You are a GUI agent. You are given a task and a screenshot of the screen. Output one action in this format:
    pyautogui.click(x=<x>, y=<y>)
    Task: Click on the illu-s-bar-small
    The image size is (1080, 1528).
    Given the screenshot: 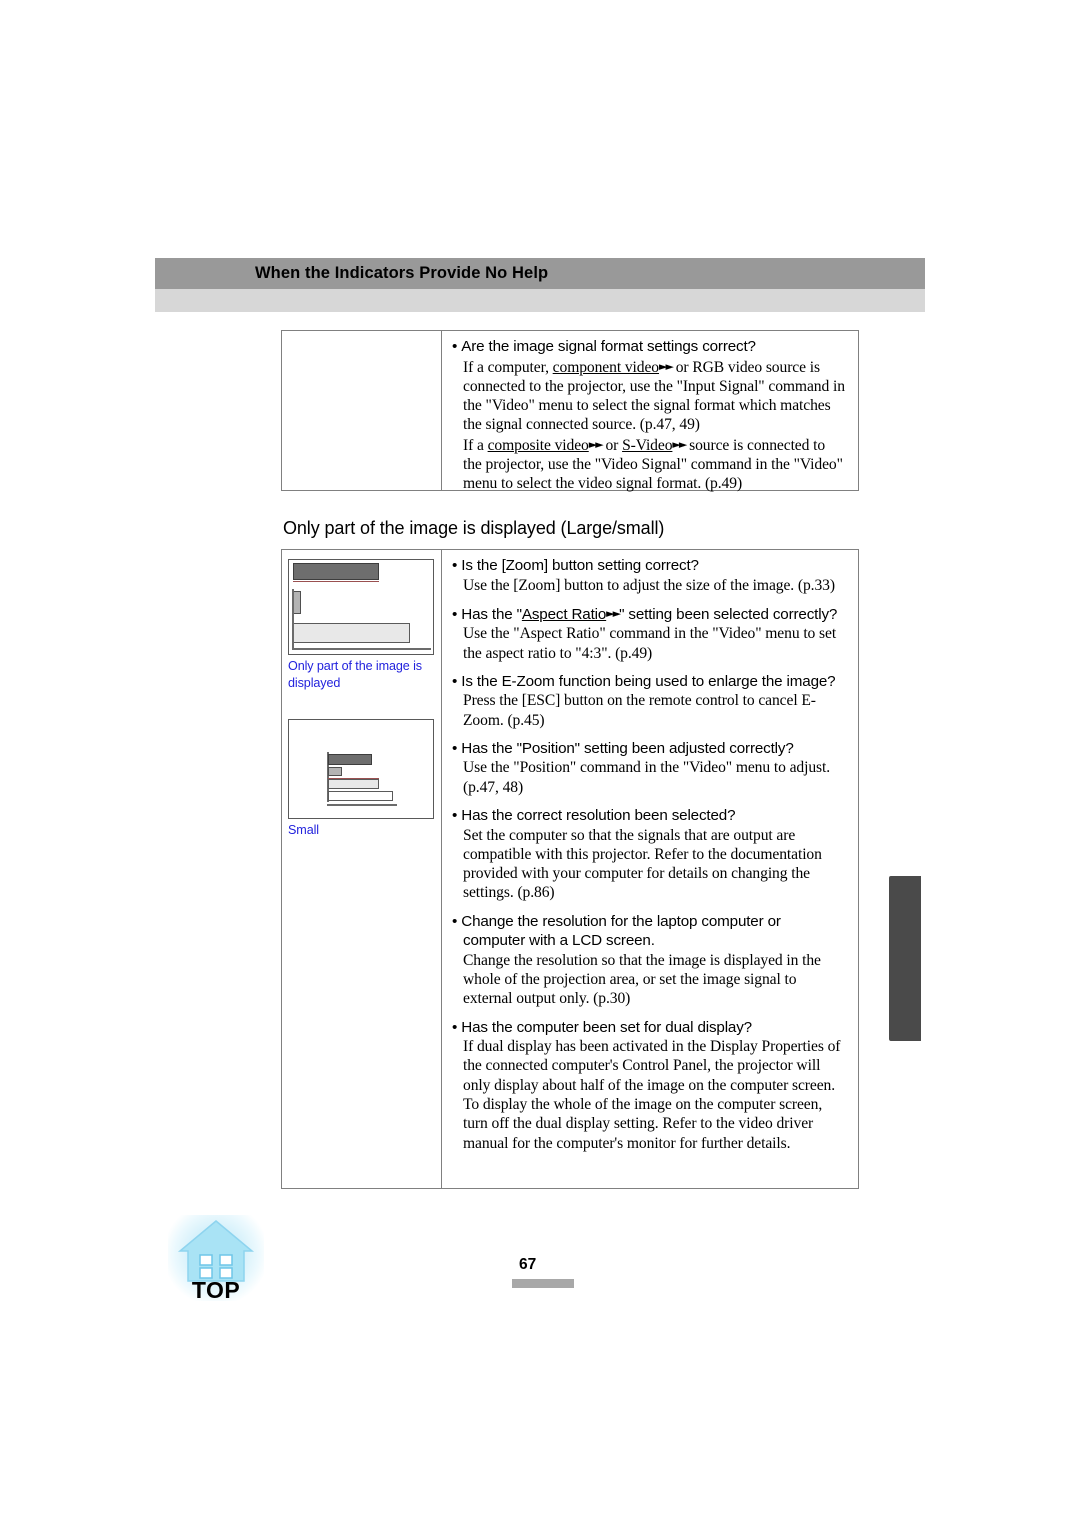 What is the action you would take?
    pyautogui.click(x=335, y=771)
    